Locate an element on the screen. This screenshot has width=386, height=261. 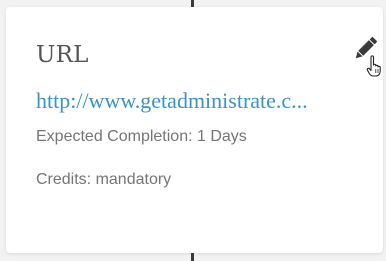
timeline-connector-bottom is located at coordinates (192, 257).